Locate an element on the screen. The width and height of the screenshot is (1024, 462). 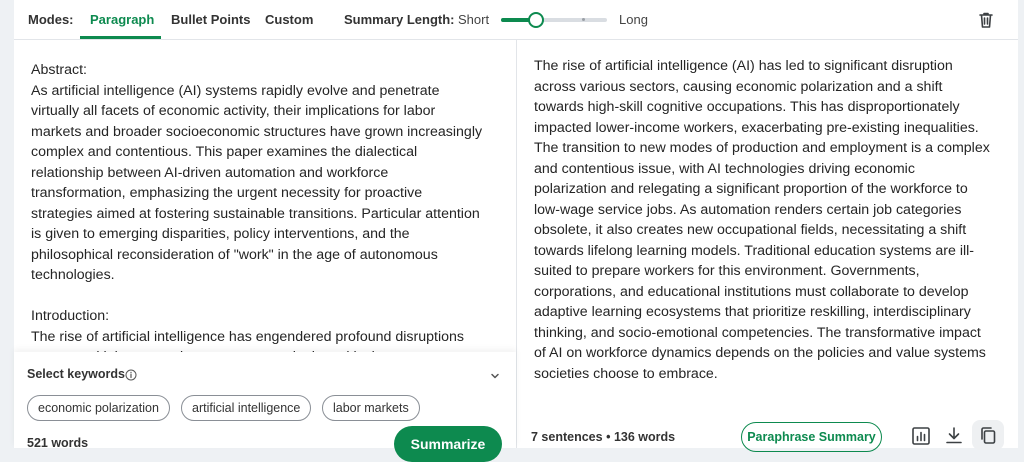
summary-word-count: 136 words is located at coordinates (644, 437).